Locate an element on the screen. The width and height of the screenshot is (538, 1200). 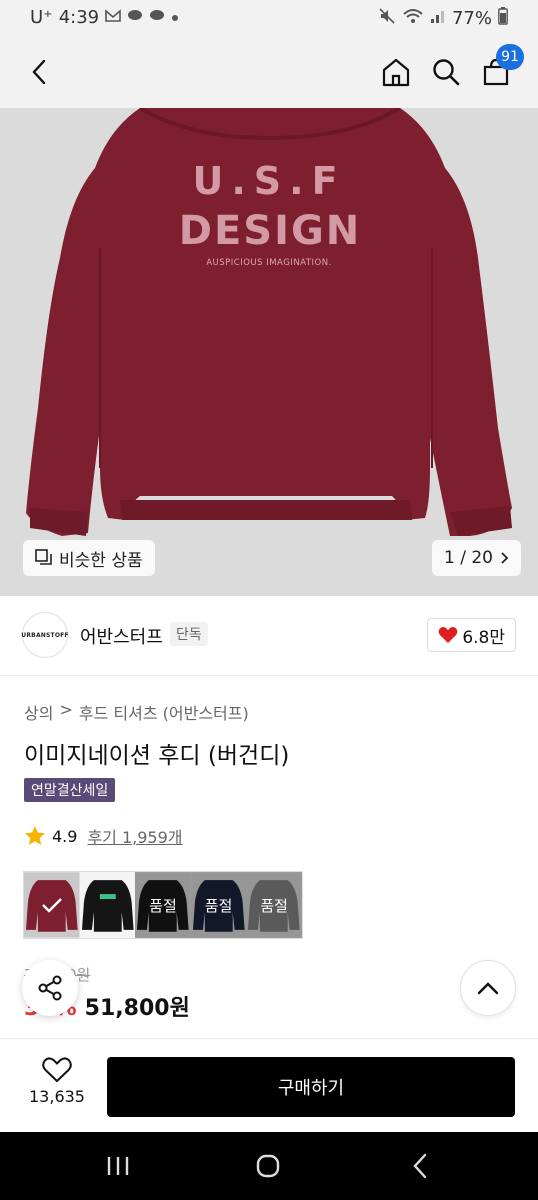
brand-like-count: 6.8만 is located at coordinates (483, 637).